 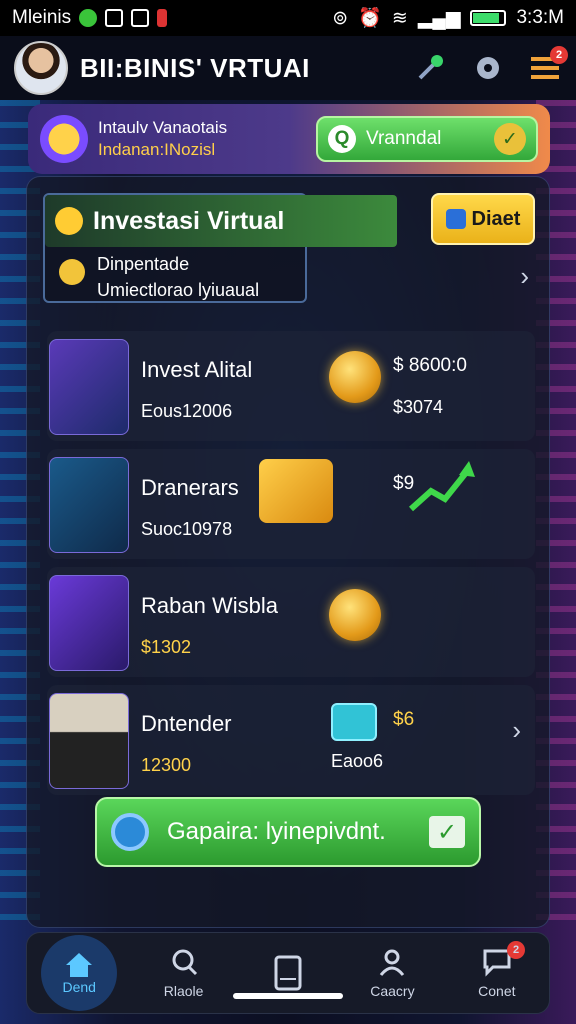 What do you see at coordinates (418, 407) in the screenshot?
I see `item-value-2: $3074` at bounding box center [418, 407].